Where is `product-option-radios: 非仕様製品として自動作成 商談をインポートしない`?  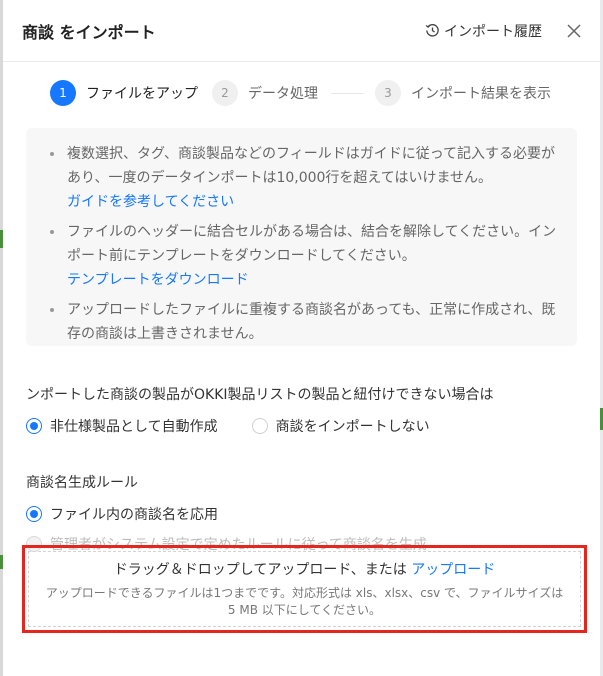
product-option-radios: 非仕様製品として自動作成 商談をインポートしない is located at coordinates (301, 426).